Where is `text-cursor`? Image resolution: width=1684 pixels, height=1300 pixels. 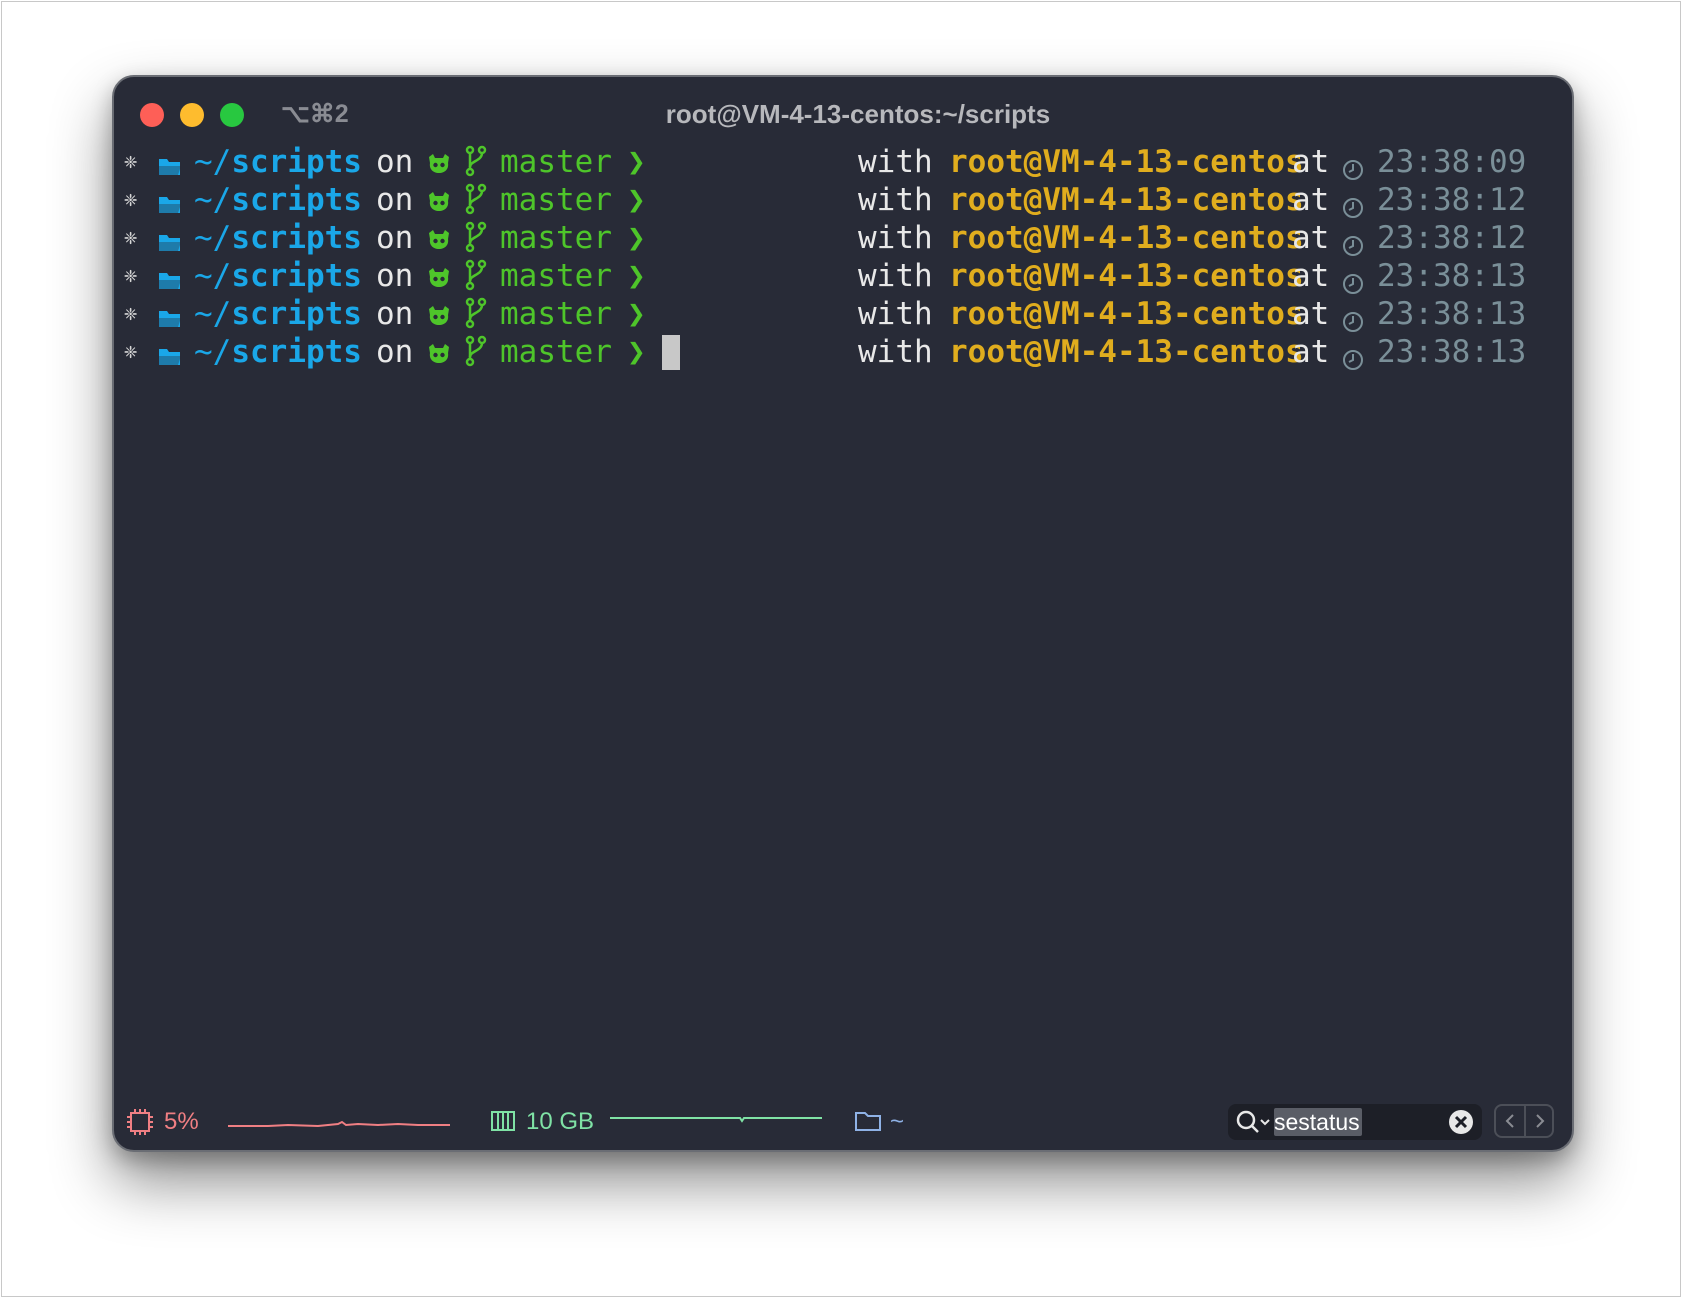 text-cursor is located at coordinates (671, 352).